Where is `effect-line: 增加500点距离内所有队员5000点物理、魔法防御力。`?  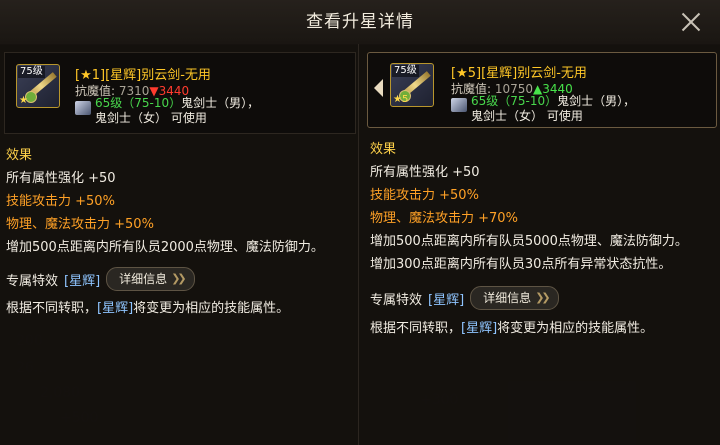 effect-line: 增加500点距离内所有队员5000点物理、魔法防御力。 is located at coordinates (529, 241).